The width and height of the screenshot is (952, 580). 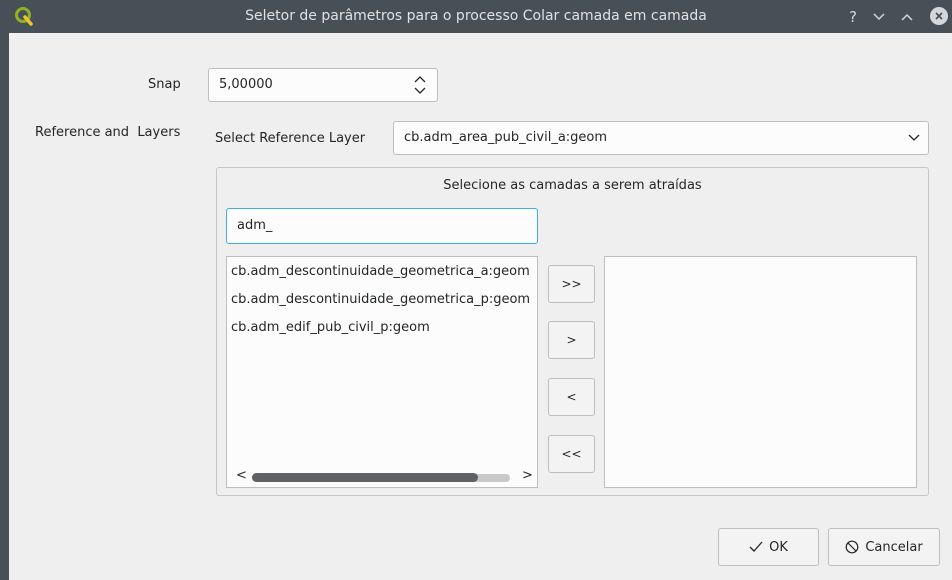 I want to click on filter-value: adm_, so click(x=255, y=225).